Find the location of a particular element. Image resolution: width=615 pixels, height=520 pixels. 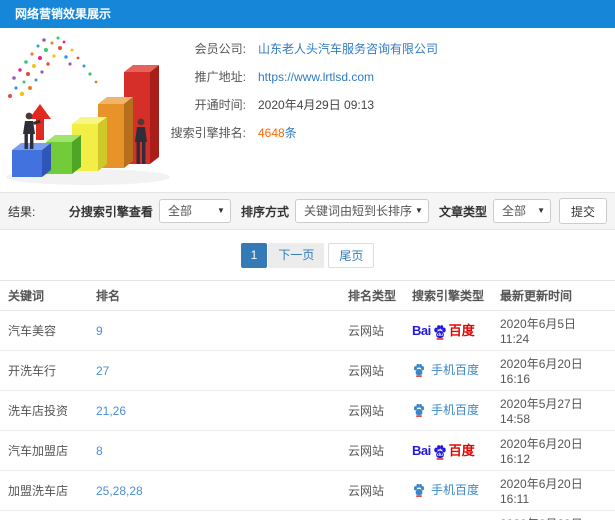

table-row: 汽车美容 9 云网站 Bai du 百度 2020年6月5日 11:24 is located at coordinates (307, 330).